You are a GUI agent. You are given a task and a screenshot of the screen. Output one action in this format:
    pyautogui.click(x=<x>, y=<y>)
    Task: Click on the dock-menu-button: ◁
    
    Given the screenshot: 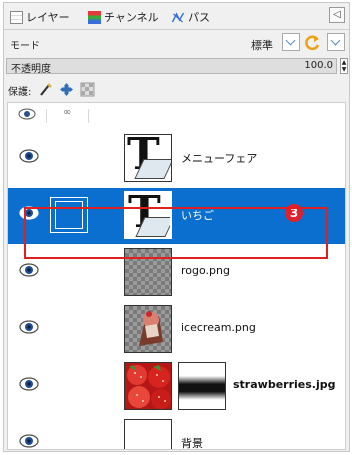 What is the action you would take?
    pyautogui.click(x=337, y=15)
    